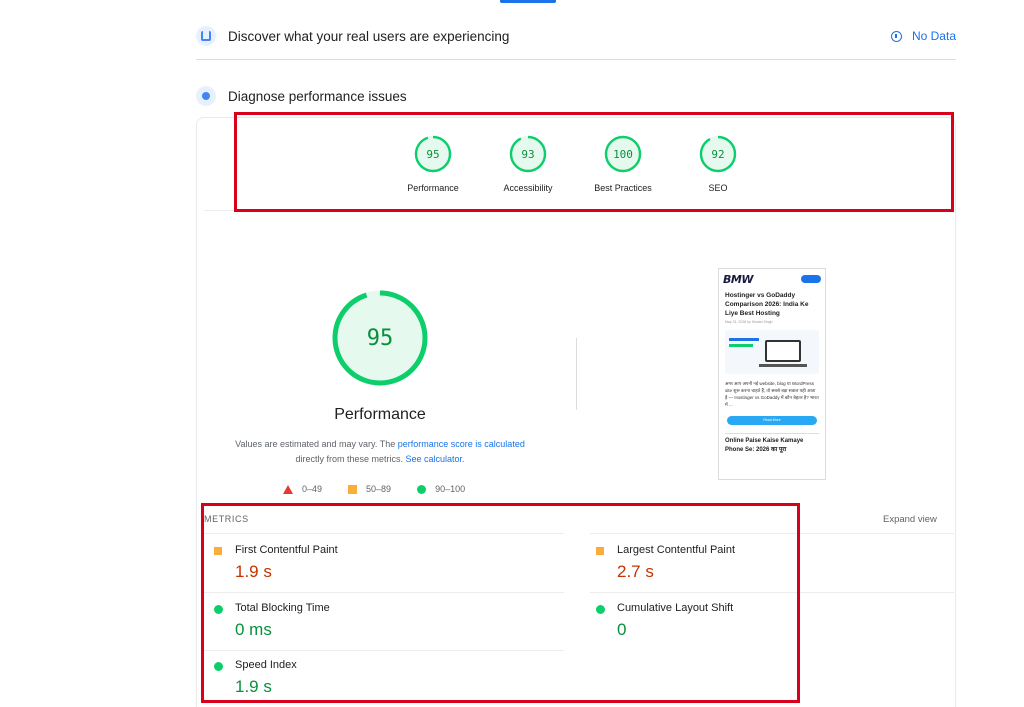 The image size is (1024, 707). What do you see at coordinates (450, 489) in the screenshot?
I see `legend-pass-label: 90–100` at bounding box center [450, 489].